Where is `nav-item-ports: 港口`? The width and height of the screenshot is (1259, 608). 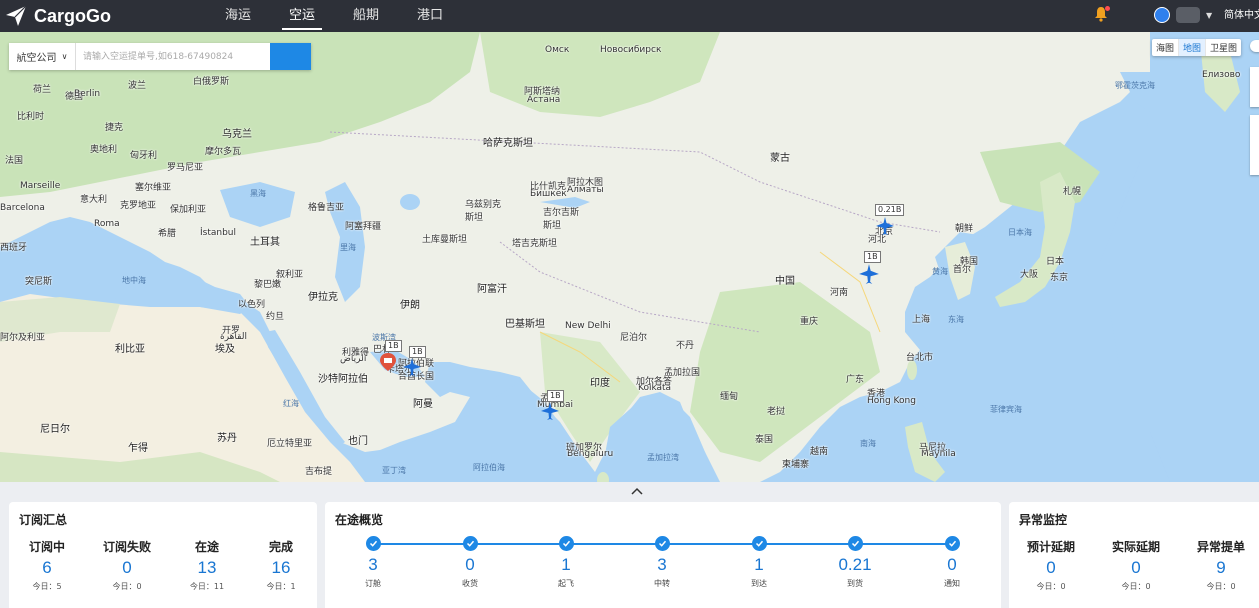 nav-item-ports: 港口 is located at coordinates (430, 16).